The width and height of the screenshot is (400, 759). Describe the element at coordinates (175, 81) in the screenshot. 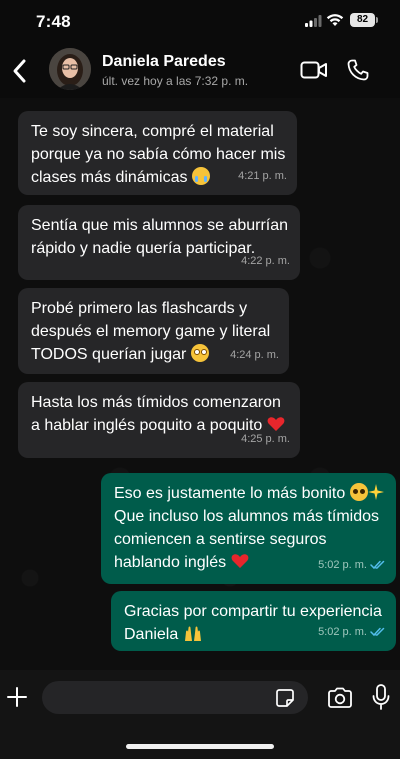

I see `last-seen-status: últ. vez hoy a las 7:32 p. m.` at that location.